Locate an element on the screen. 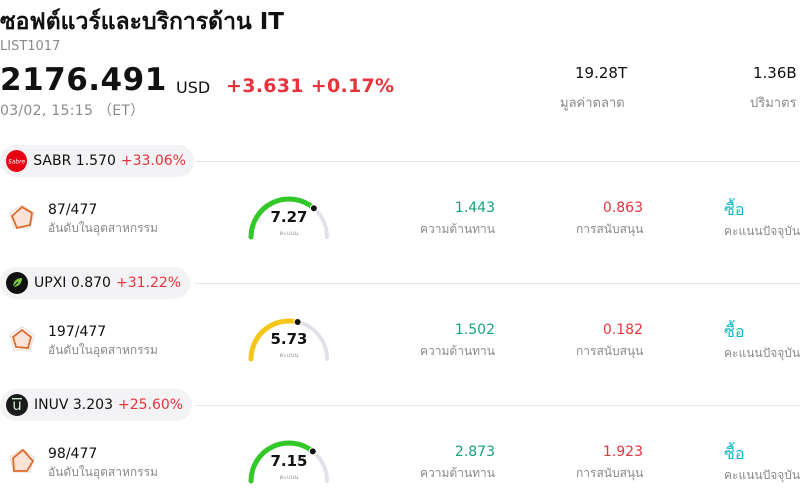  stock-change: +25.60% is located at coordinates (150, 405).